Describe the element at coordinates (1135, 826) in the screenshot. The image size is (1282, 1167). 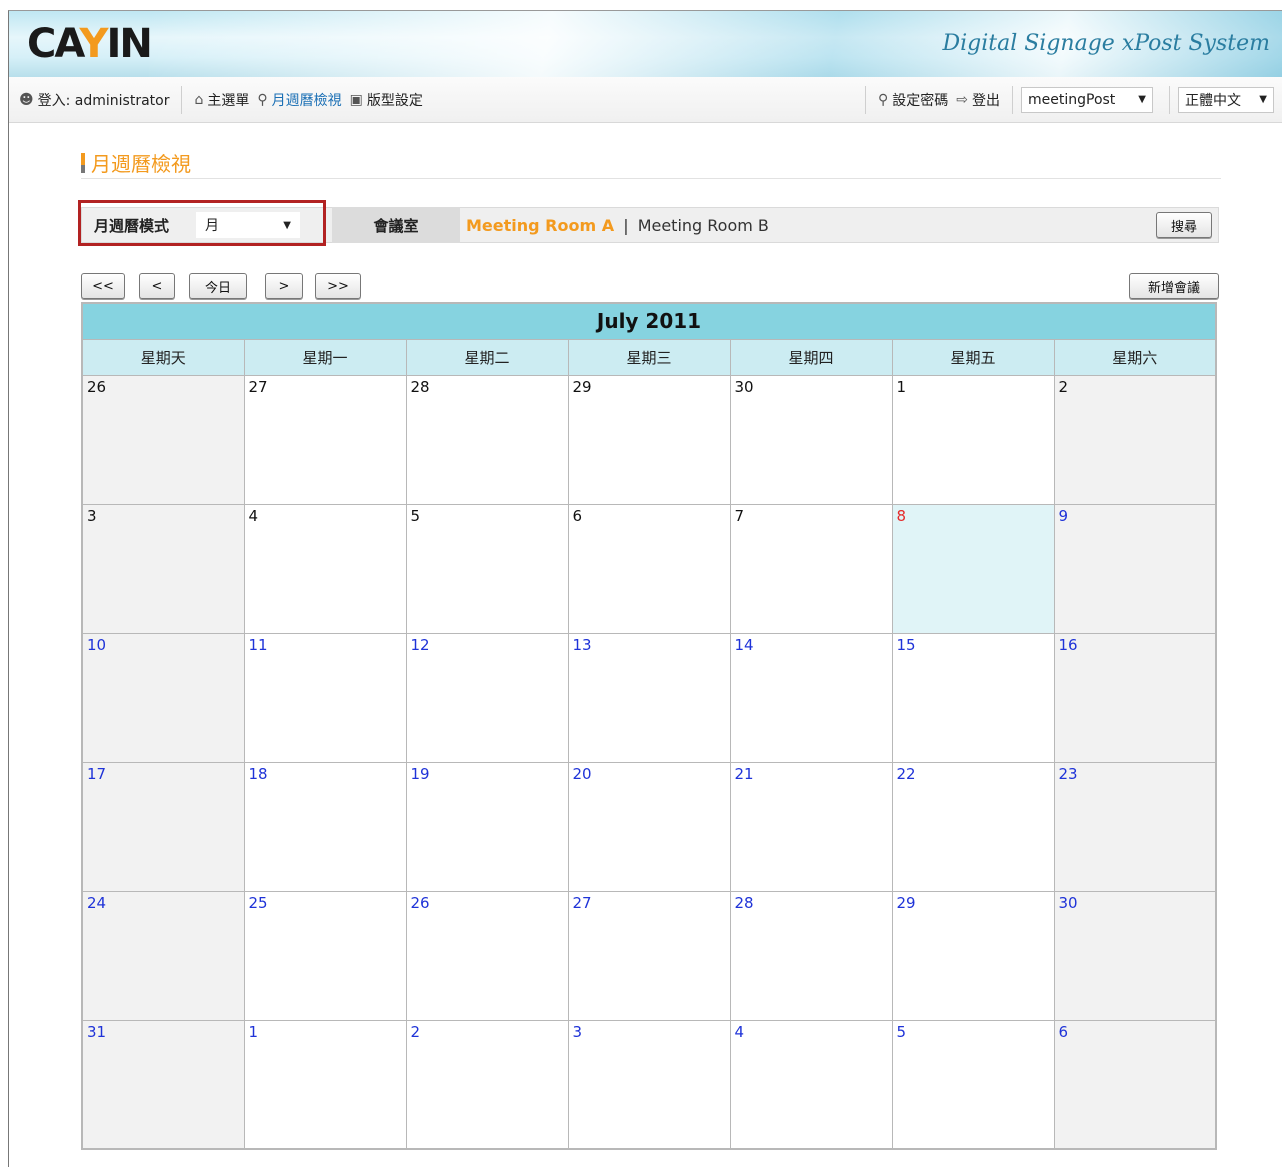
I see `calendar-day-cell: 23` at that location.